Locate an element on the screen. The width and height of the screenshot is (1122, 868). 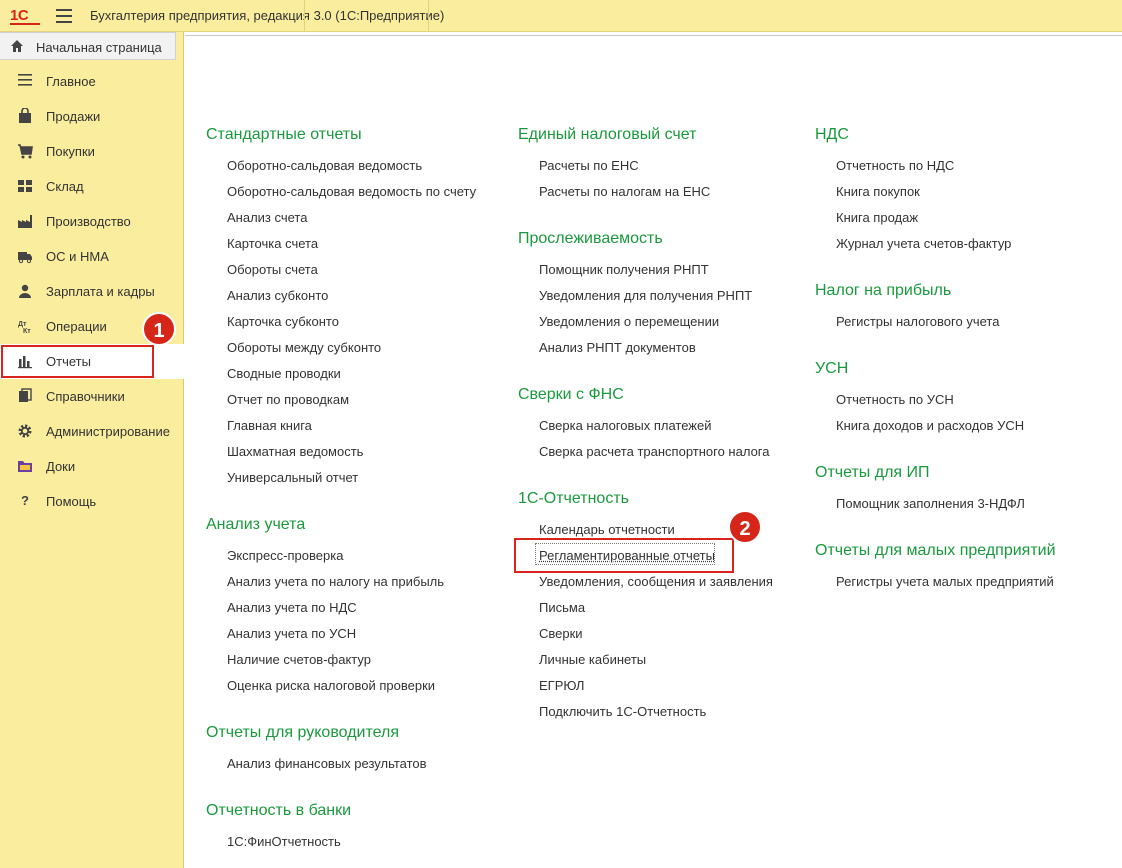
report-link: Книга продаж is located at coordinates (877, 217).